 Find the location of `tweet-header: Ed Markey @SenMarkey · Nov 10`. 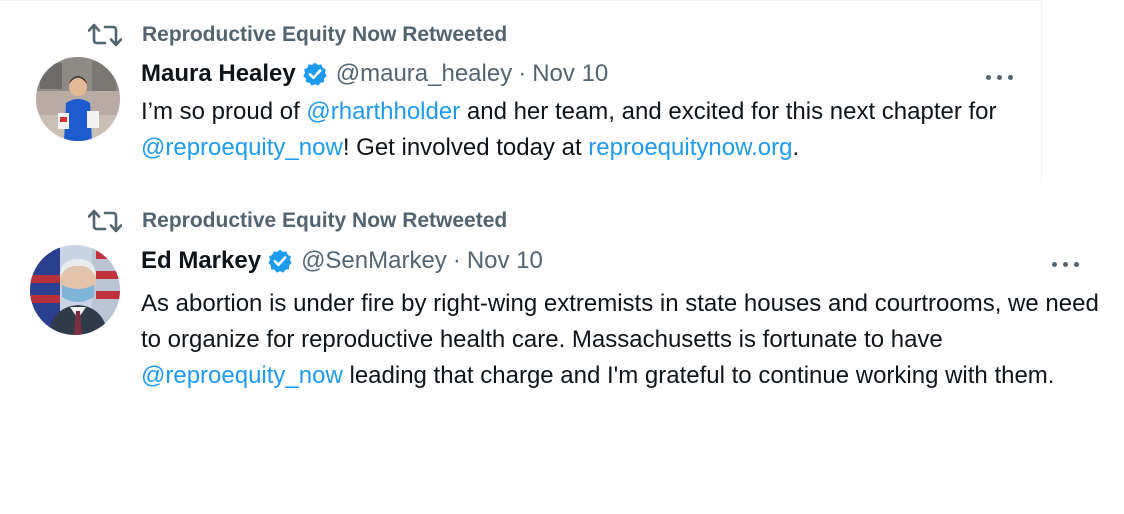

tweet-header: Ed Markey @SenMarkey · Nov 10 is located at coordinates (342, 261).